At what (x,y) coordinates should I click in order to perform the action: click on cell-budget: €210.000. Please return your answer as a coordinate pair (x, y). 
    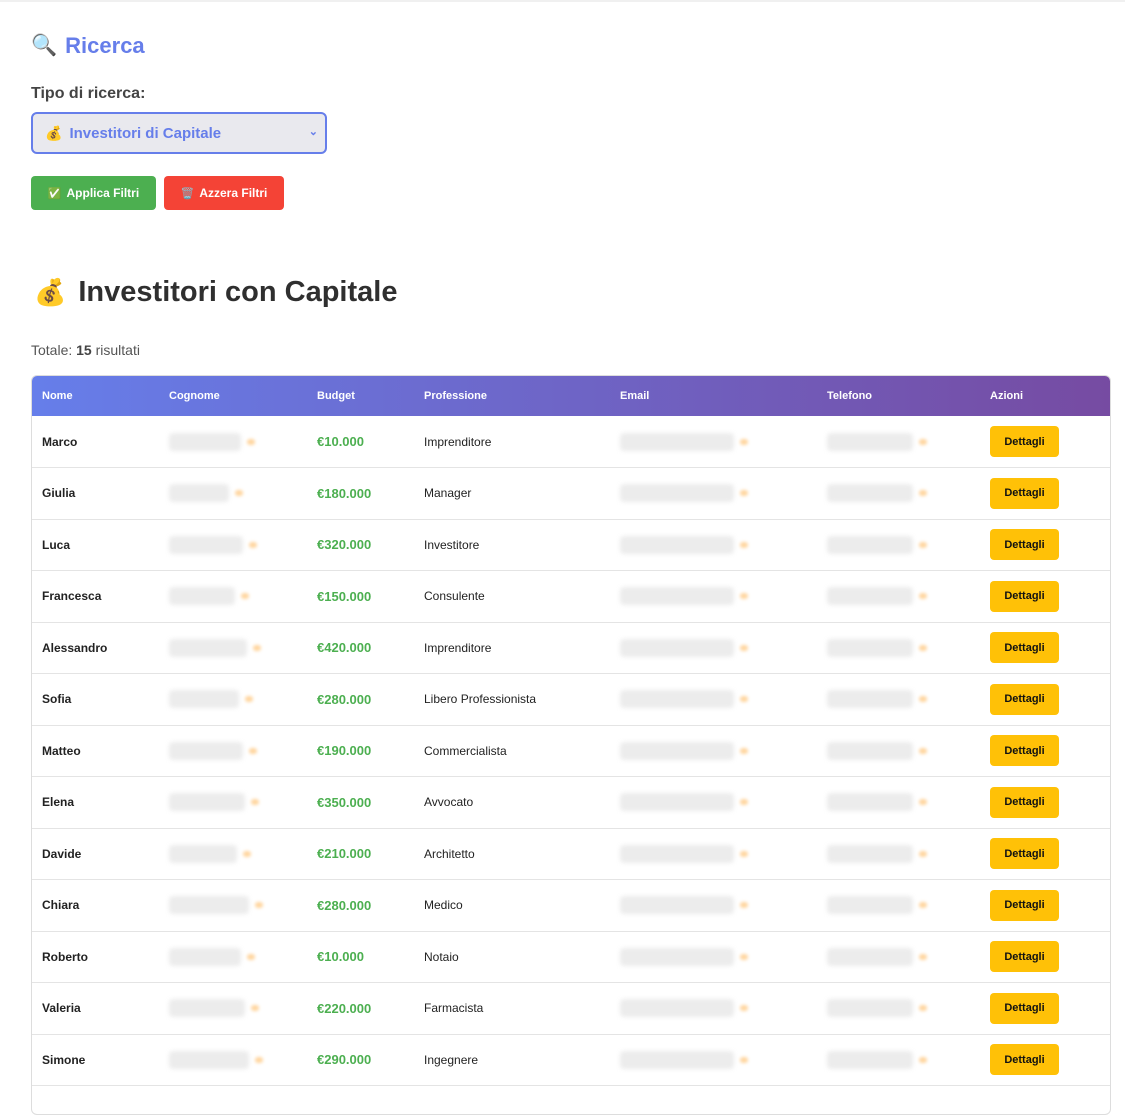
    Looking at the image, I should click on (344, 854).